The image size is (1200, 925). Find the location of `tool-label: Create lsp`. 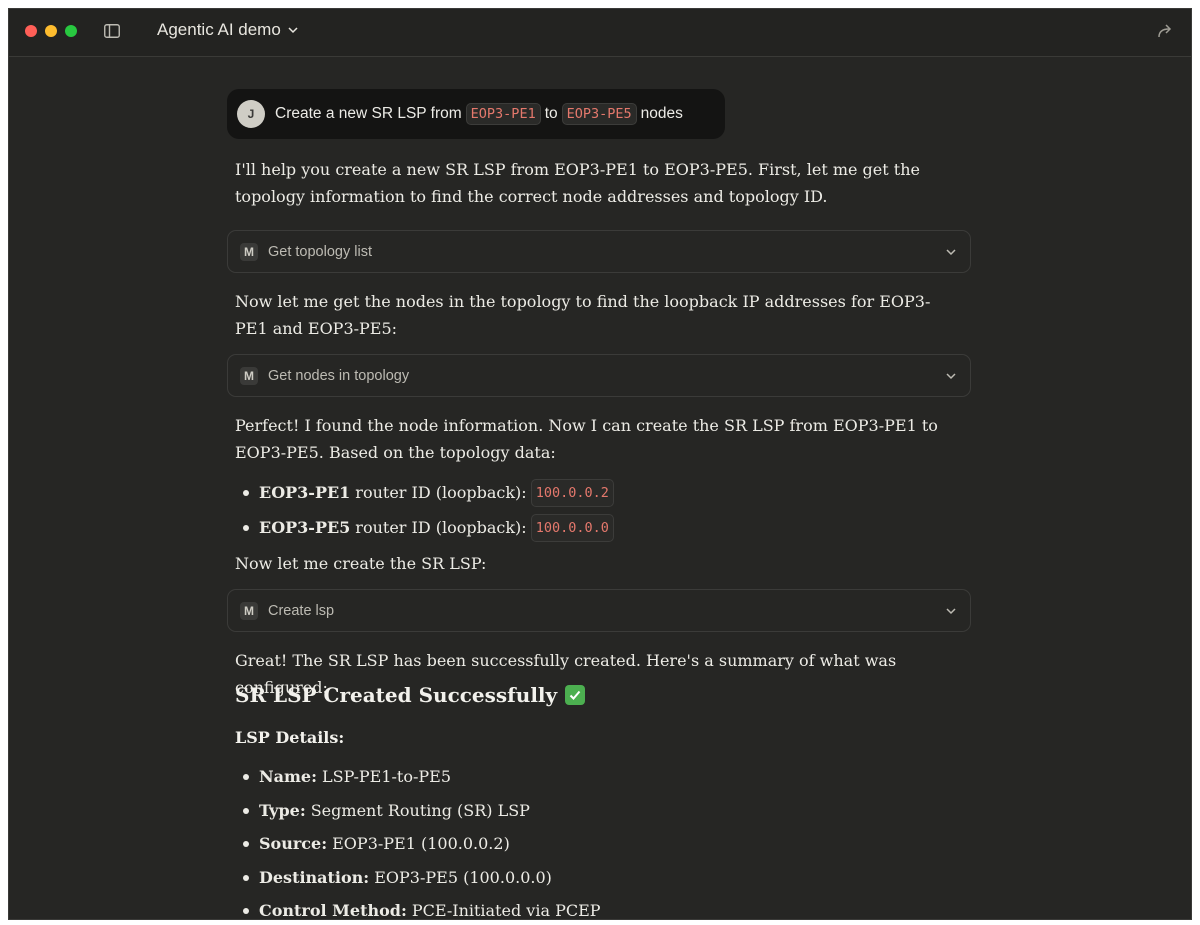

tool-label: Create lsp is located at coordinates (301, 610).